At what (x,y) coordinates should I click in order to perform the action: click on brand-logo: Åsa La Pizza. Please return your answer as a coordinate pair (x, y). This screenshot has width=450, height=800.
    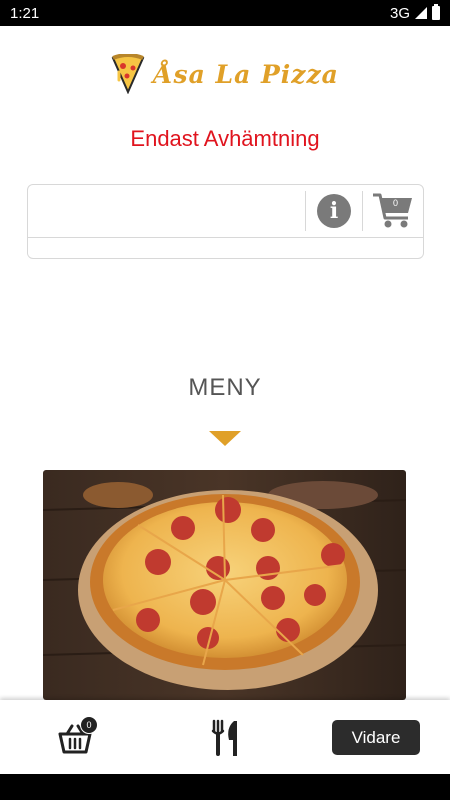
    Looking at the image, I should click on (225, 74).